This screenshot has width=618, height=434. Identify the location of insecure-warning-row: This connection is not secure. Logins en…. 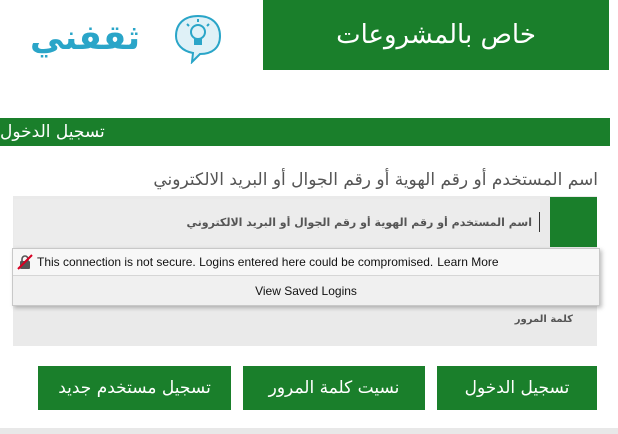
(306, 262).